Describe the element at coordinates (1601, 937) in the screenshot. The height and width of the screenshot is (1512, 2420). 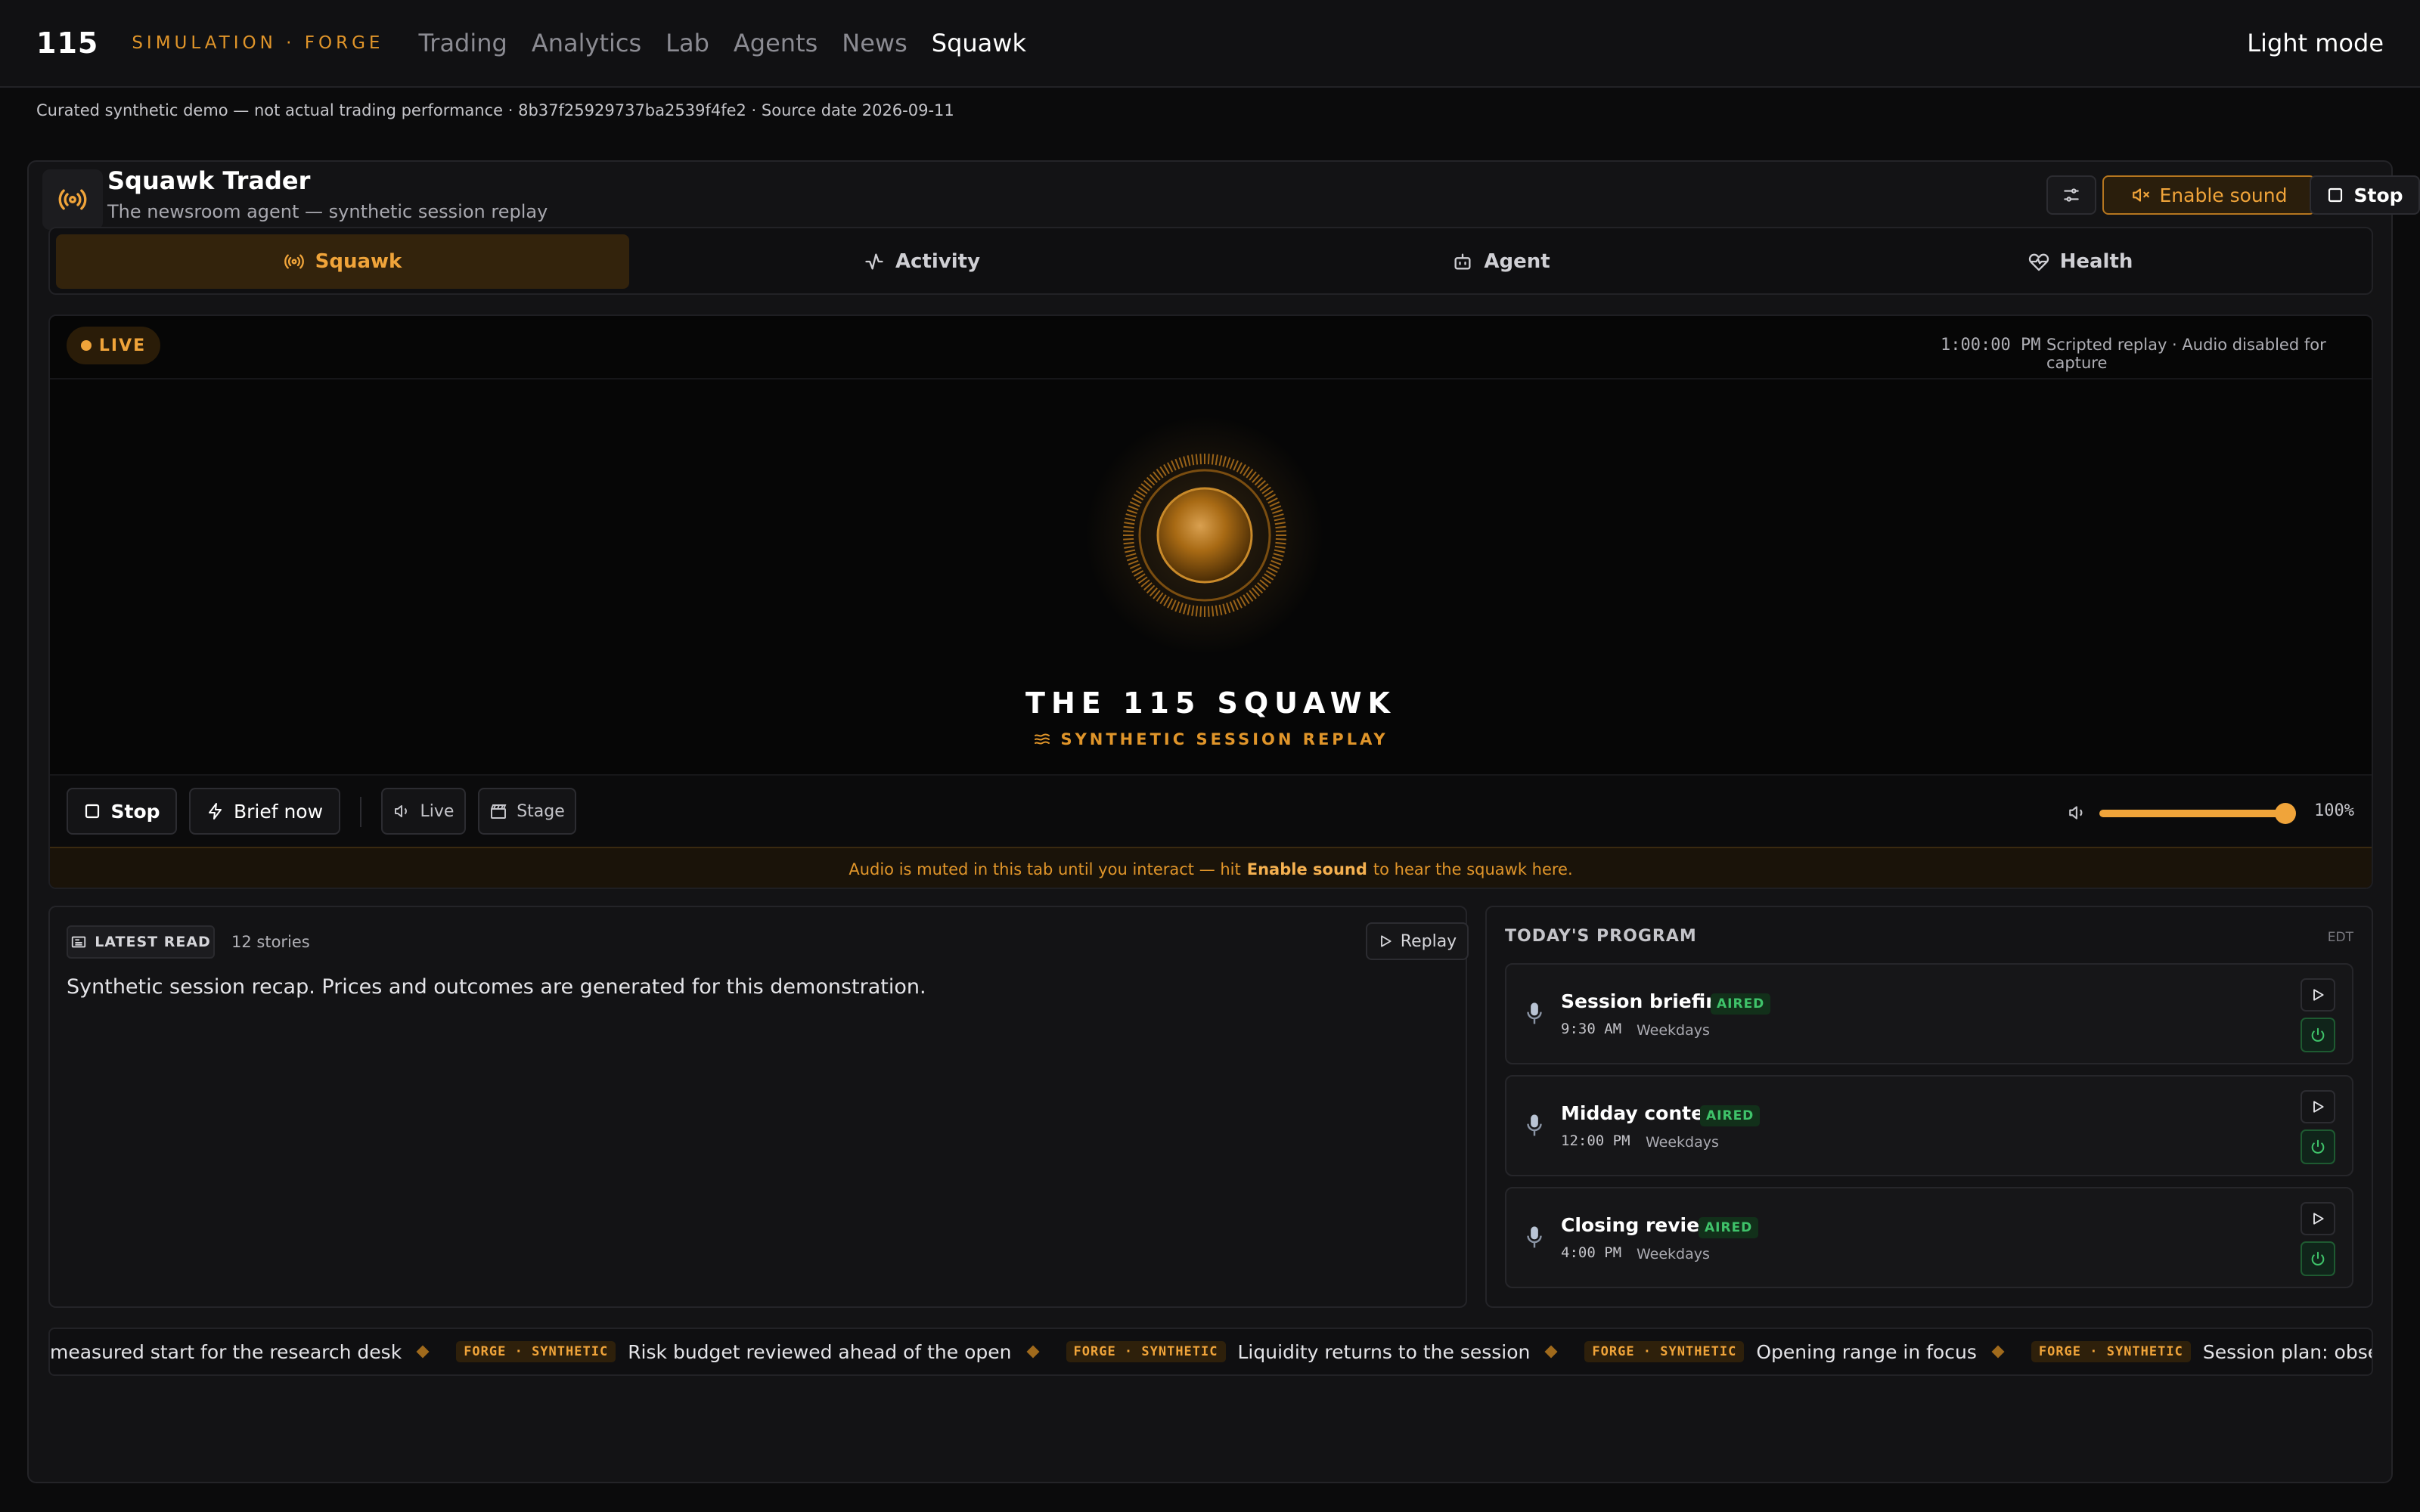
I see `program-title: TODAY'S PROGRAM` at that location.